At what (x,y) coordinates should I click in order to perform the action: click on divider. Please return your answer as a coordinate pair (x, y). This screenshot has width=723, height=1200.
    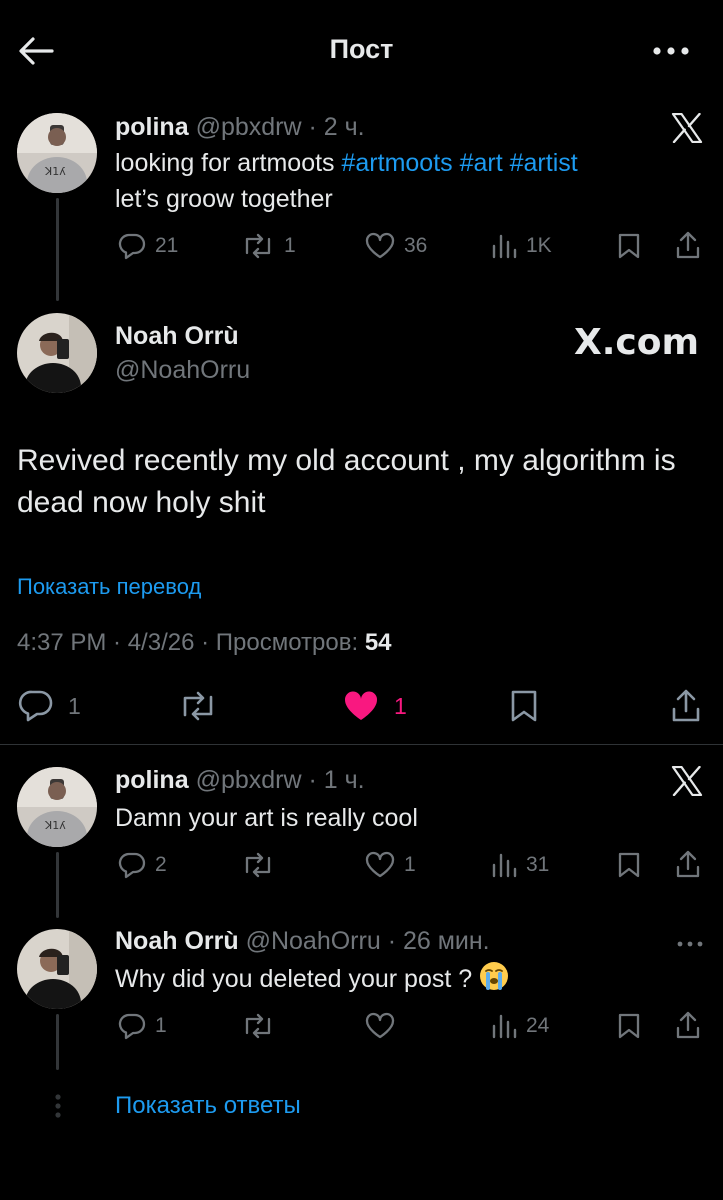
    Looking at the image, I should click on (361, 744).